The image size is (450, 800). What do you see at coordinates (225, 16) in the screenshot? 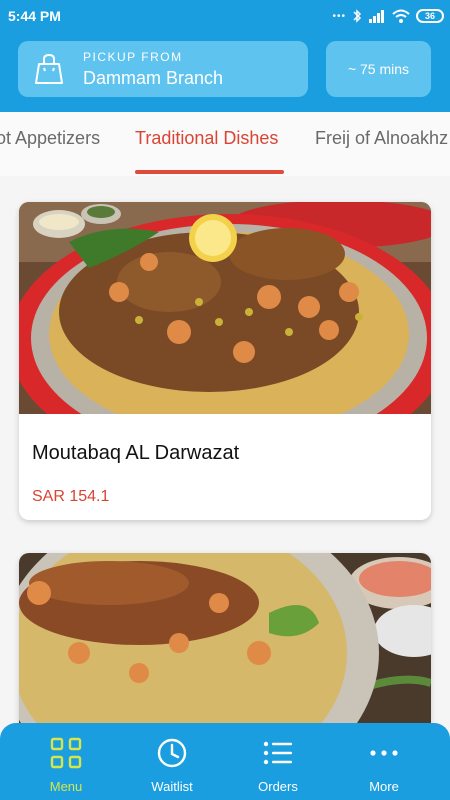
I see `status-bar: 5:44 PM ••• 36` at bounding box center [225, 16].